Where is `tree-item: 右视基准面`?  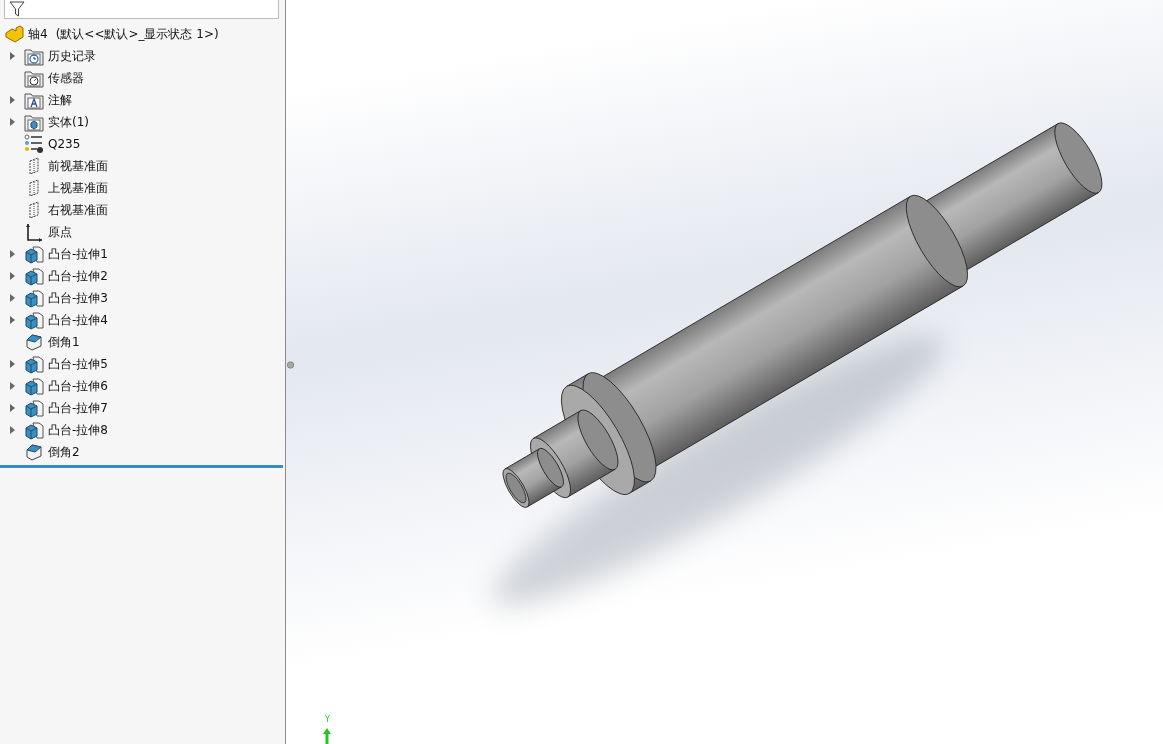
tree-item: 右视基准面 is located at coordinates (78, 210).